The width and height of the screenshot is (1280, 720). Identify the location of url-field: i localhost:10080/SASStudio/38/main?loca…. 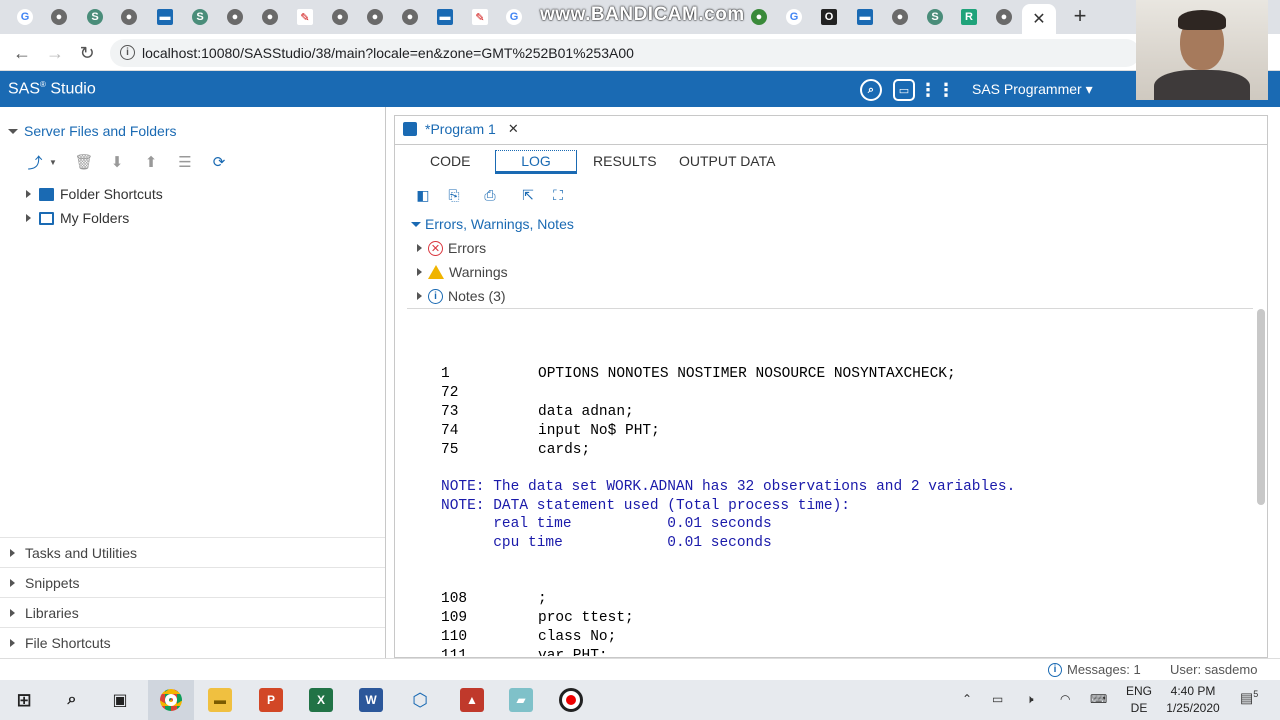
(625, 53).